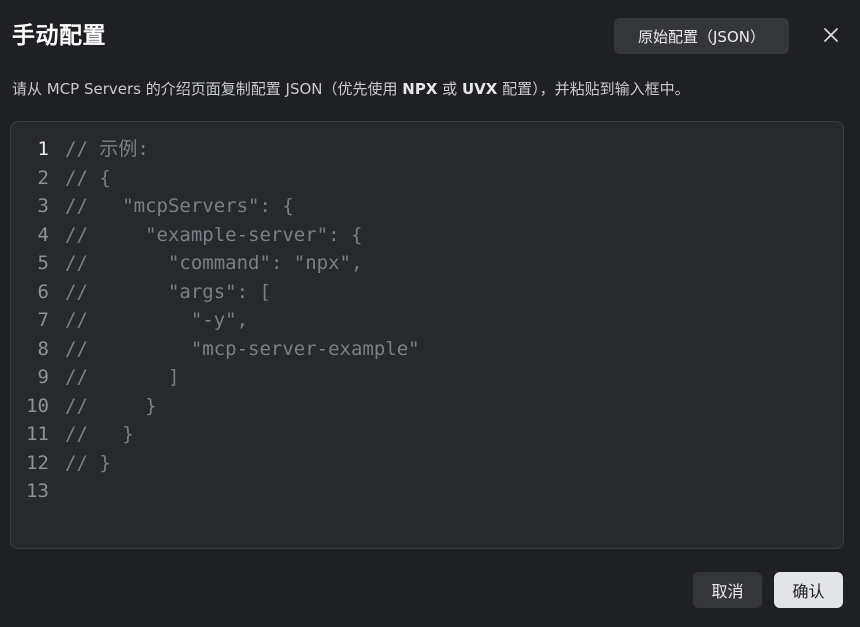 The image size is (860, 627). What do you see at coordinates (43, 377) in the screenshot?
I see `line-number: 9` at bounding box center [43, 377].